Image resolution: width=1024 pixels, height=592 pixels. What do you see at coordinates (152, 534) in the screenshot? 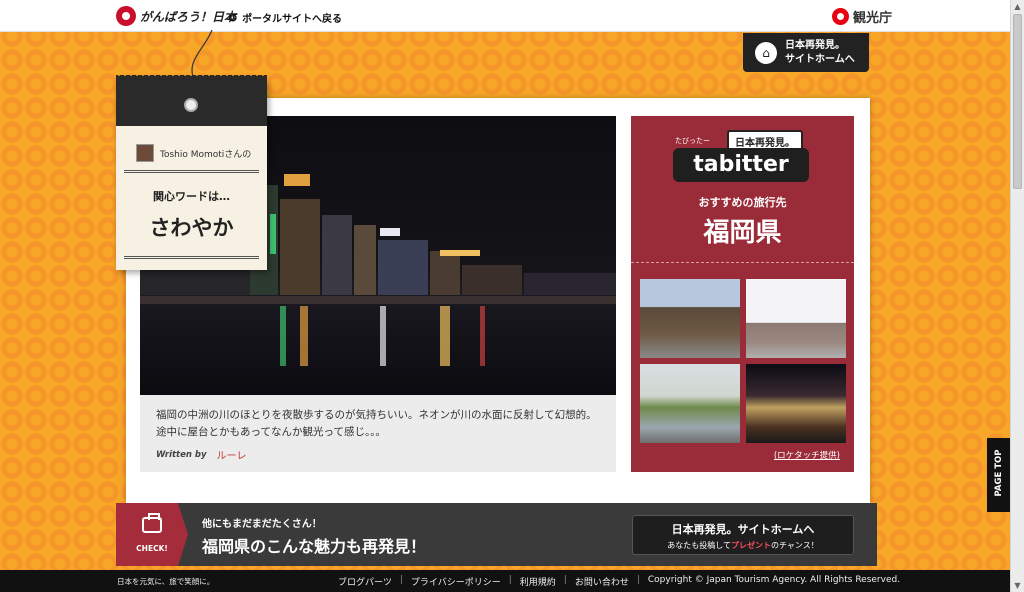
I see `check-badge: CHECK!` at bounding box center [152, 534].